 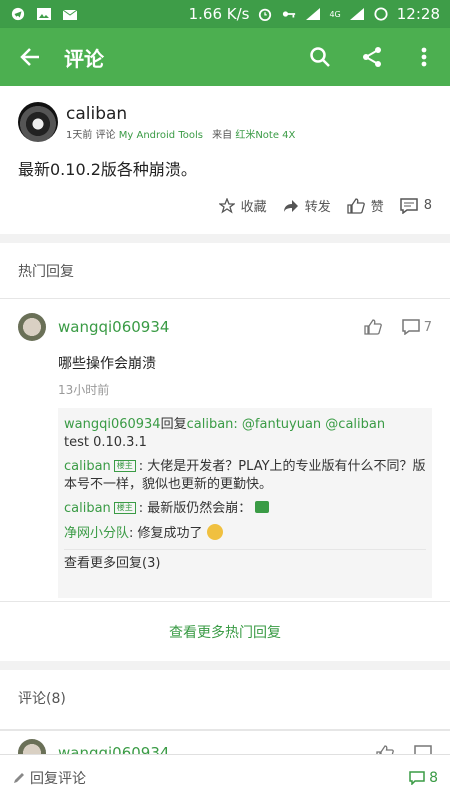 What do you see at coordinates (313, 14) in the screenshot?
I see `signal-icon` at bounding box center [313, 14].